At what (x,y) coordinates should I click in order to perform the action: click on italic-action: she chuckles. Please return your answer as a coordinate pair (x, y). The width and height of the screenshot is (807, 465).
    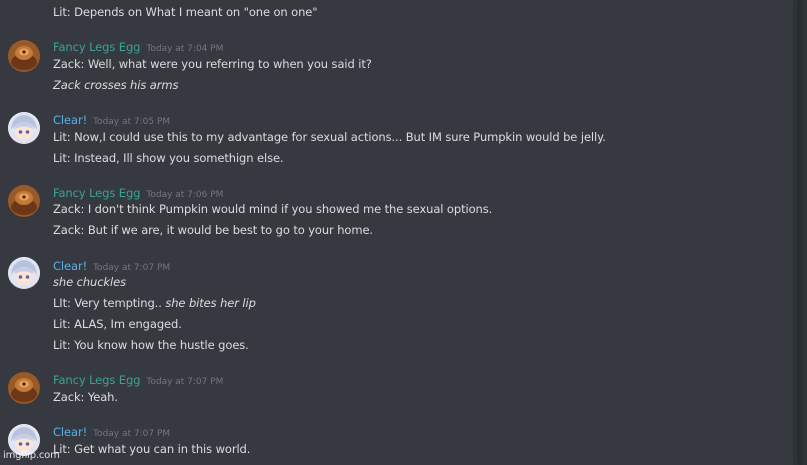
    Looking at the image, I should click on (89, 282).